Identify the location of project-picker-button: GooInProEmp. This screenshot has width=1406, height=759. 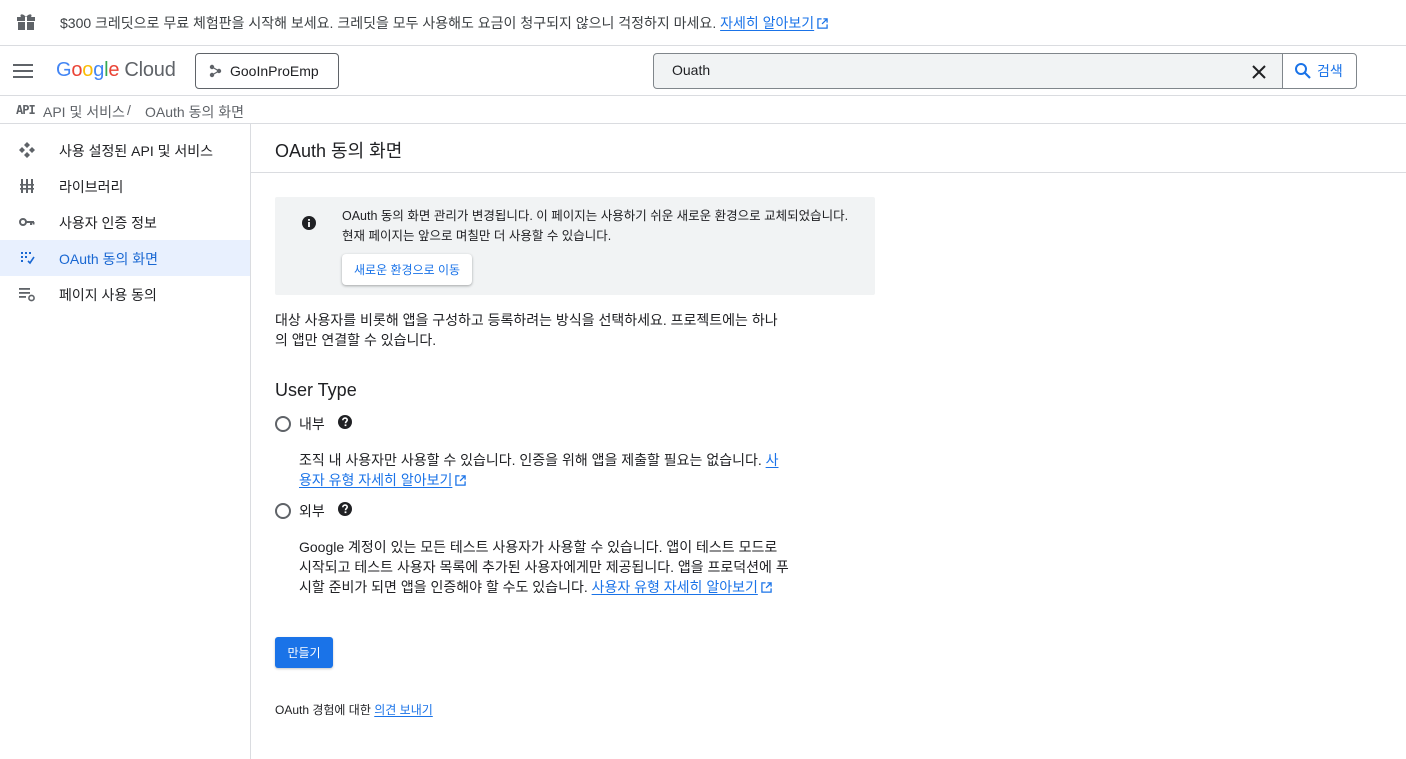
(267, 71).